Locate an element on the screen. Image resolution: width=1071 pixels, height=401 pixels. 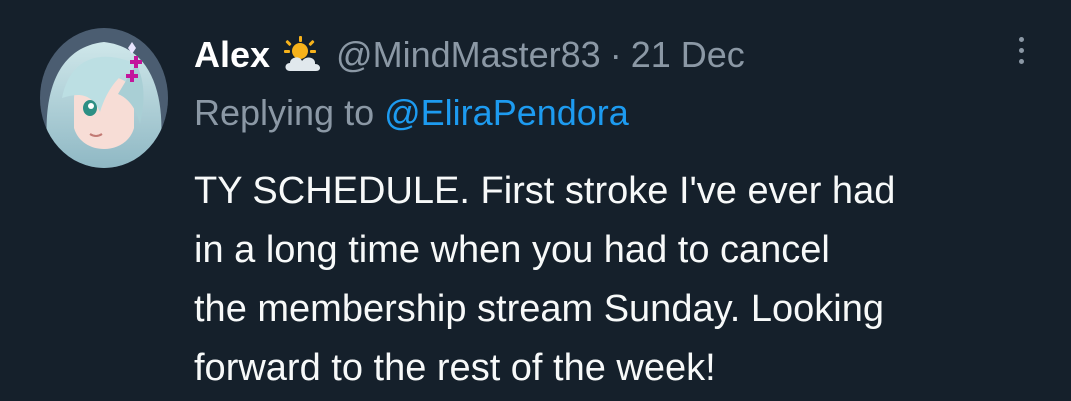
avatar-image is located at coordinates (104, 98).